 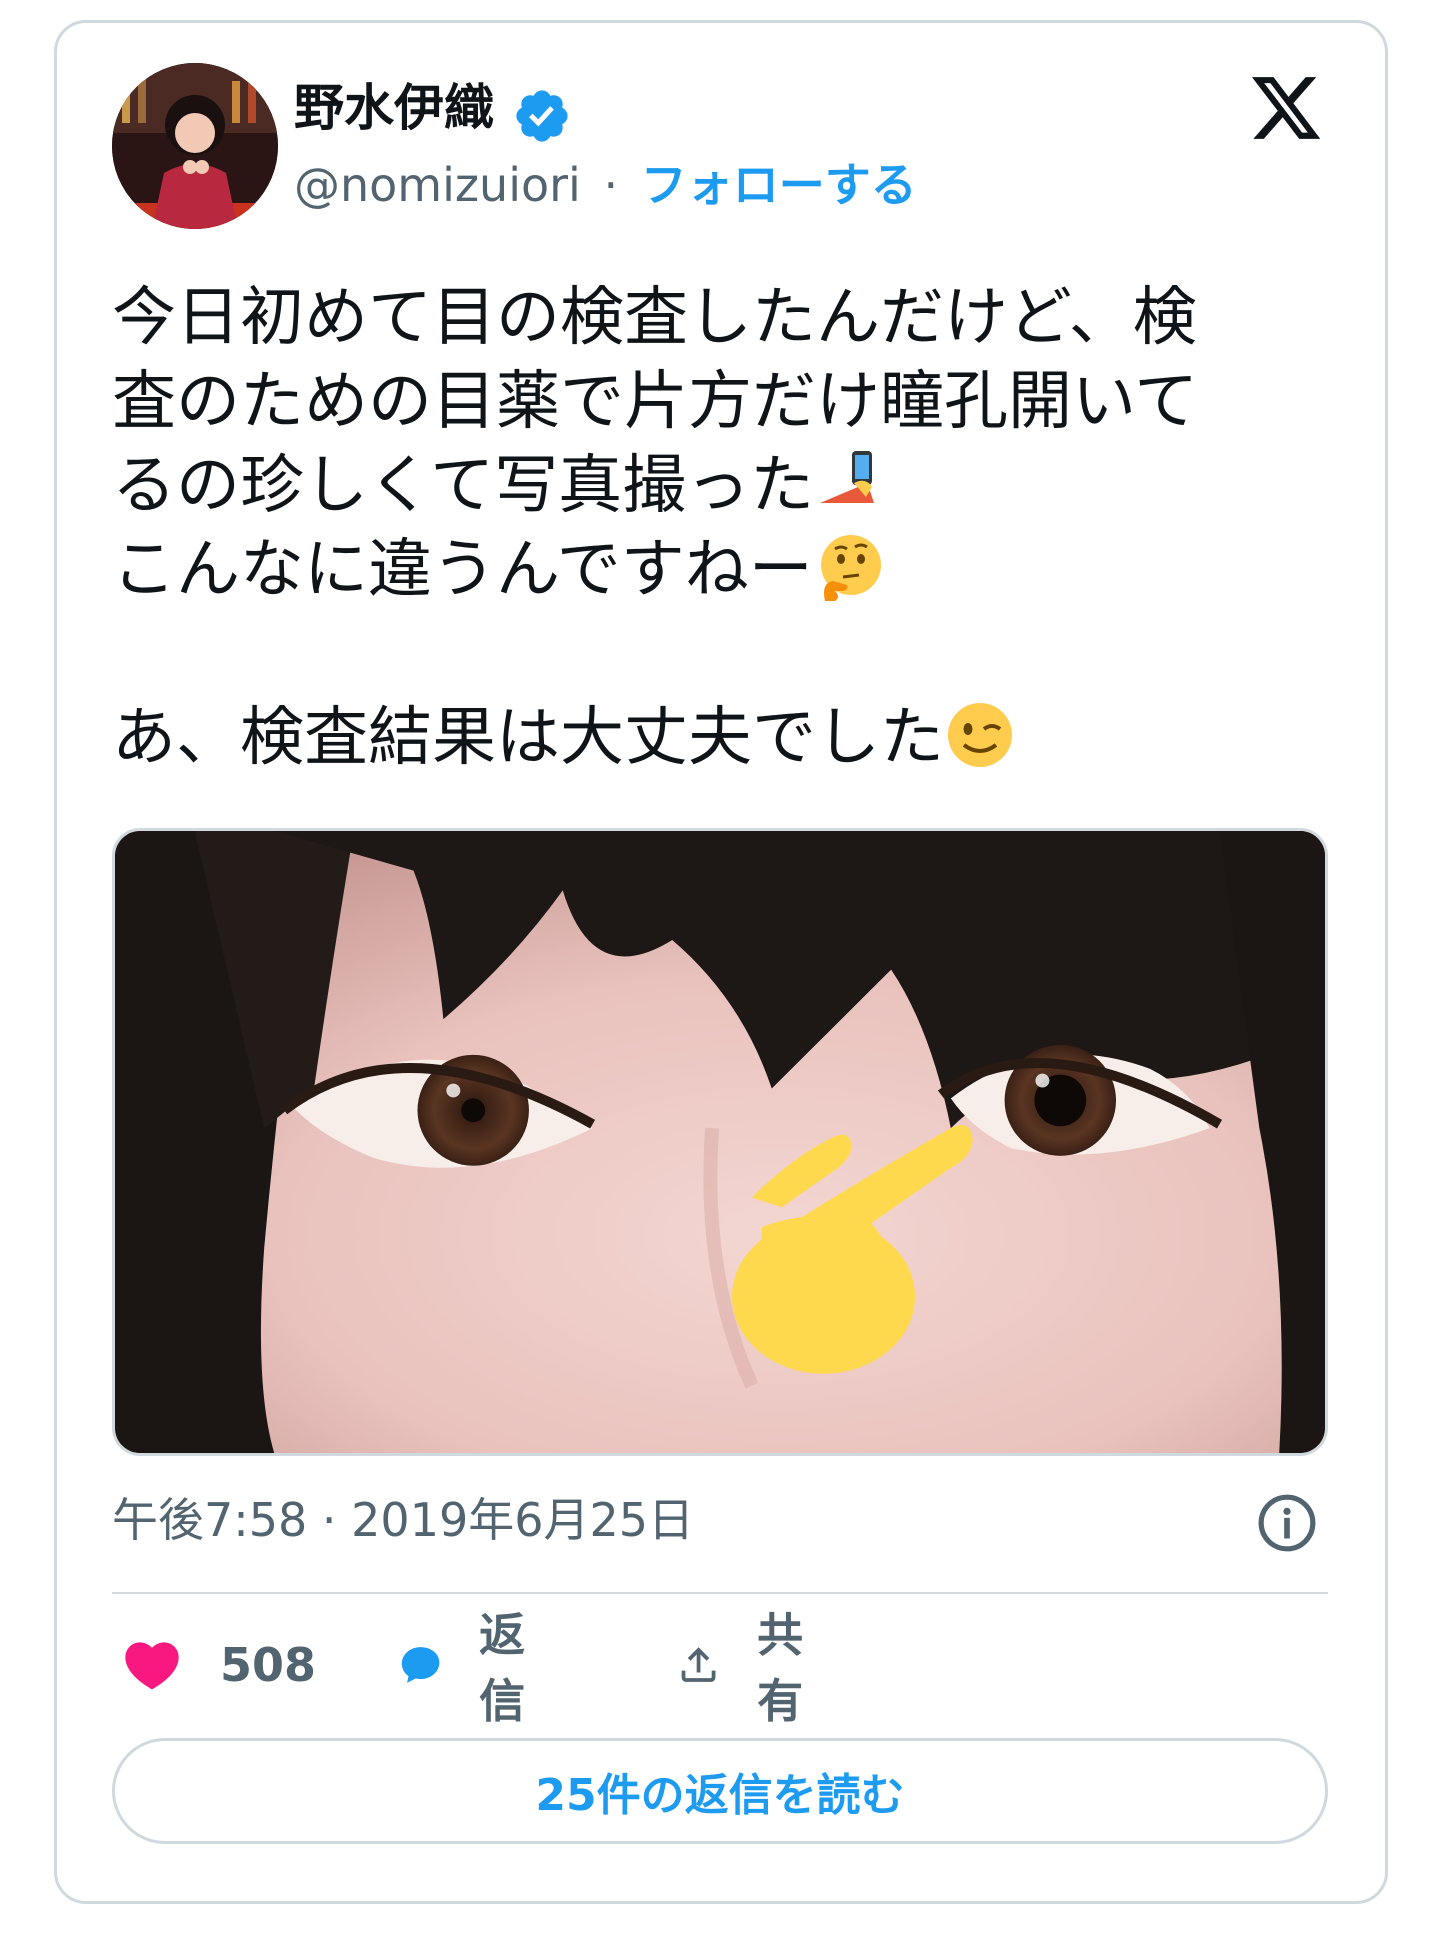 What do you see at coordinates (850, 568) in the screenshot?
I see `thinking-face-emoji-icon` at bounding box center [850, 568].